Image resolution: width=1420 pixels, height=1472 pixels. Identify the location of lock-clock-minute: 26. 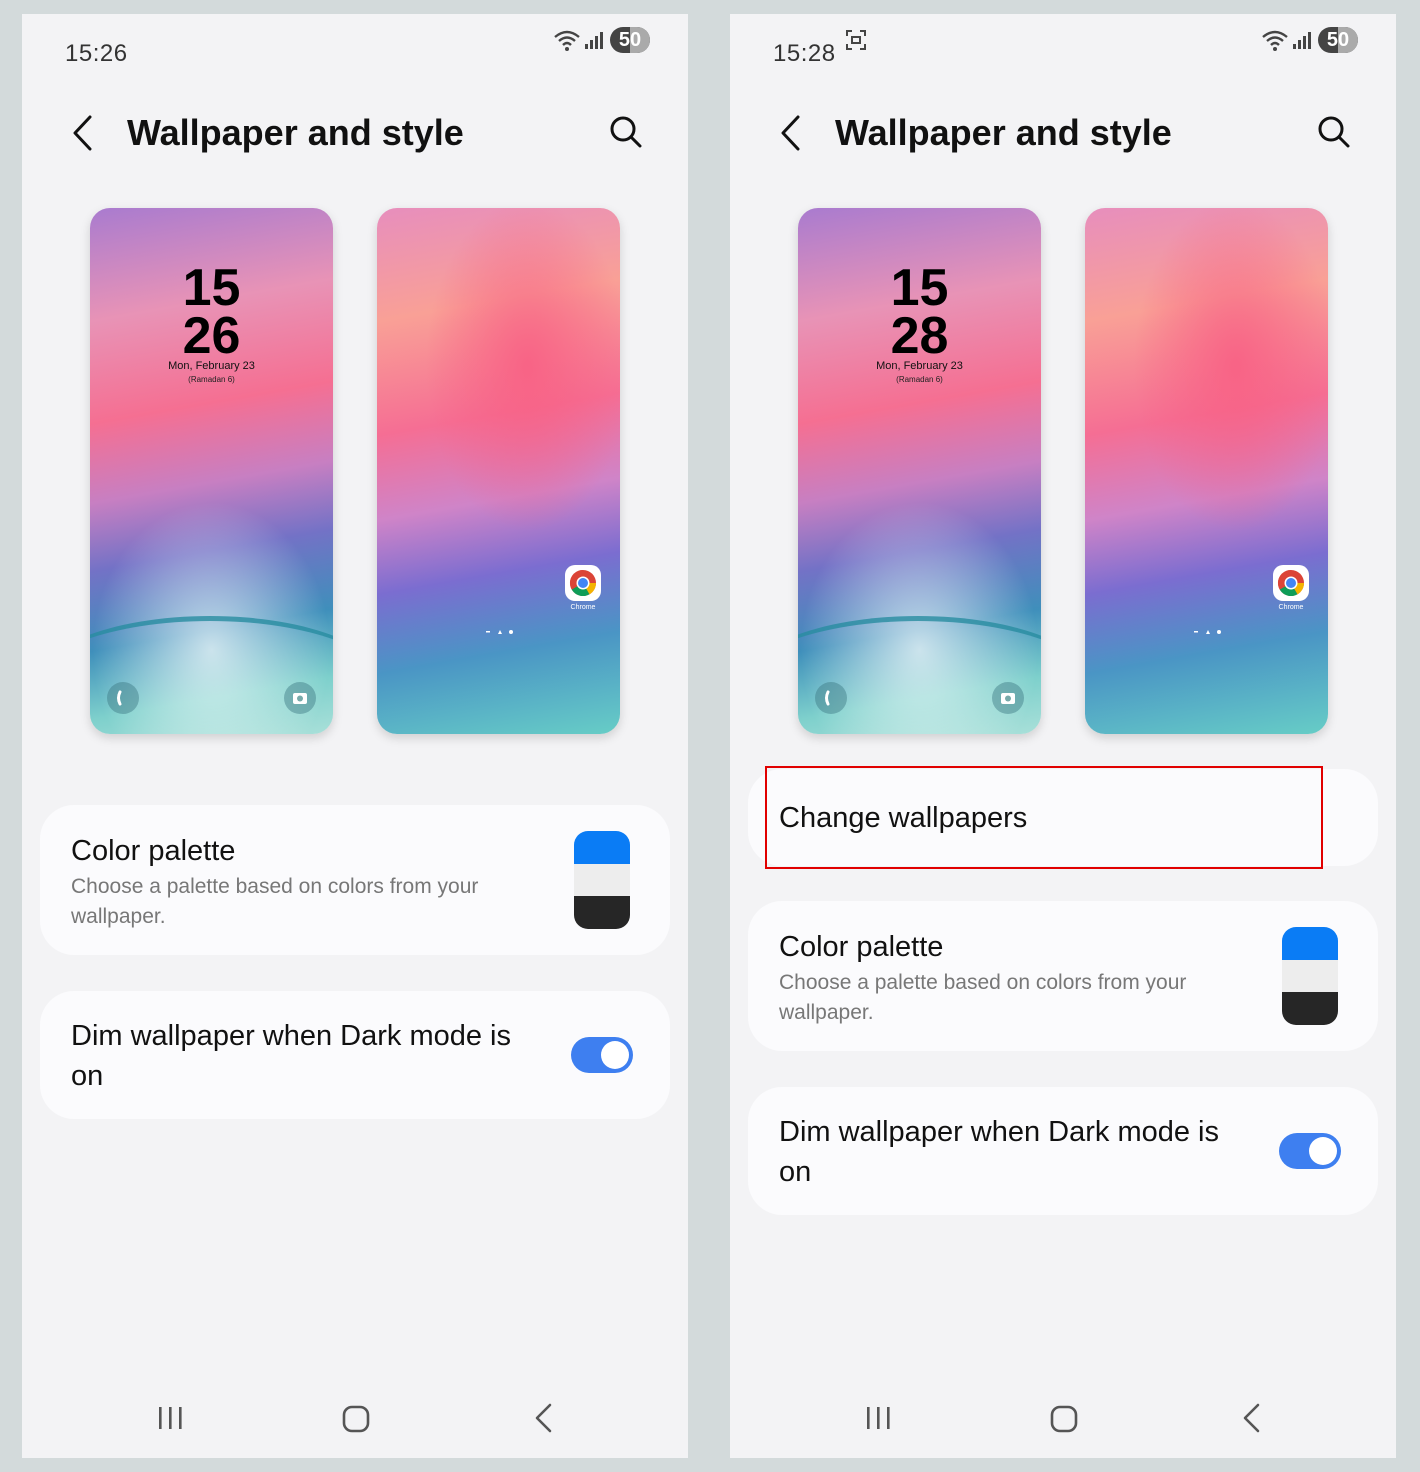
(211, 336).